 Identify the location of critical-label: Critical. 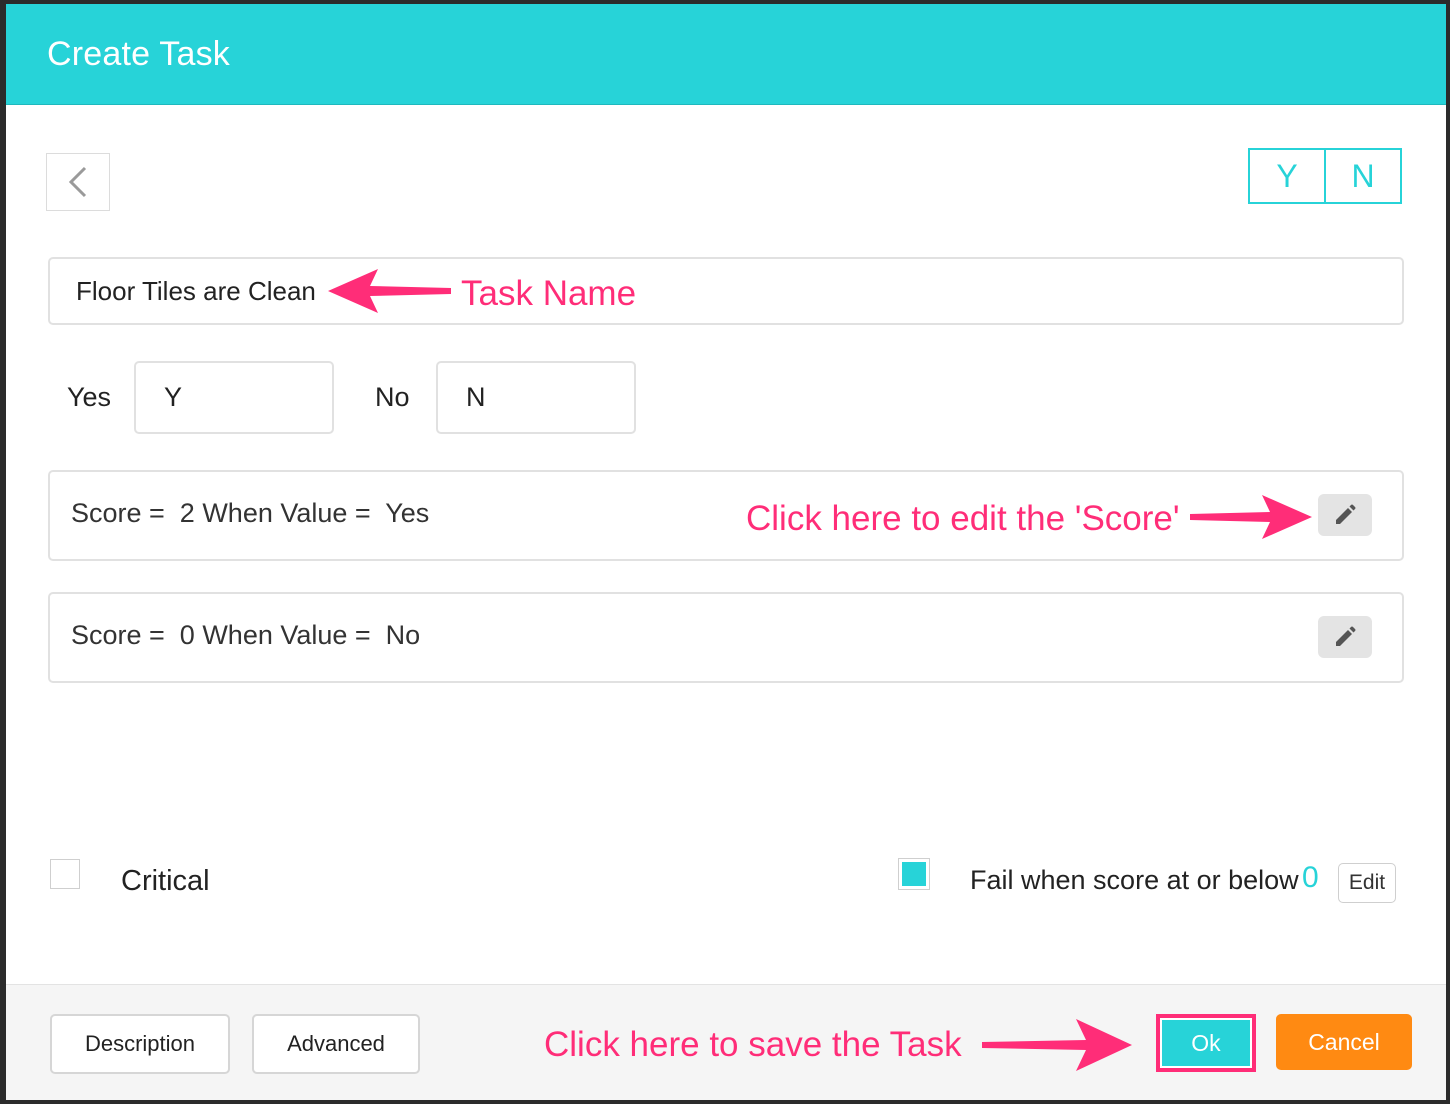
(165, 881).